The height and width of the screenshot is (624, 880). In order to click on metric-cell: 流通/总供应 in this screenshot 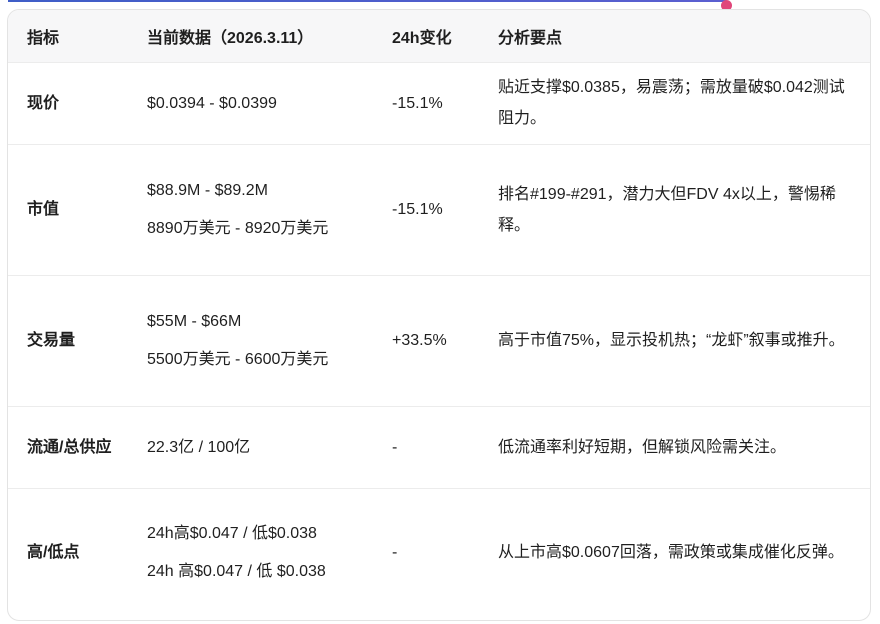, I will do `click(69, 447)`.